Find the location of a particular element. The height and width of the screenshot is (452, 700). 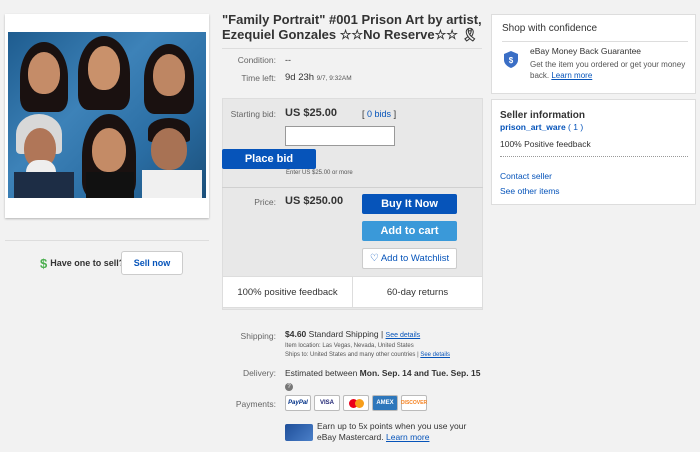

sell-prompt: $ Have one to sell? is located at coordinates (84, 263).